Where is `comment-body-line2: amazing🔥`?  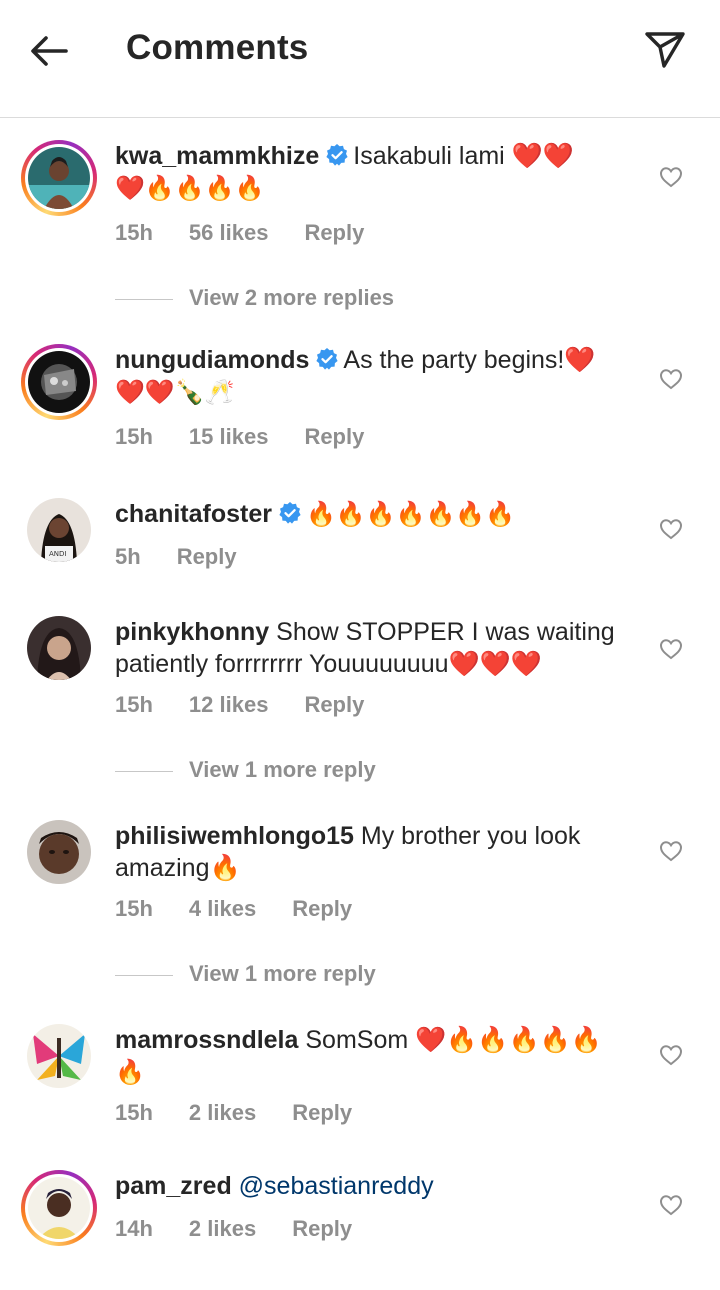 comment-body-line2: amazing🔥 is located at coordinates (178, 868).